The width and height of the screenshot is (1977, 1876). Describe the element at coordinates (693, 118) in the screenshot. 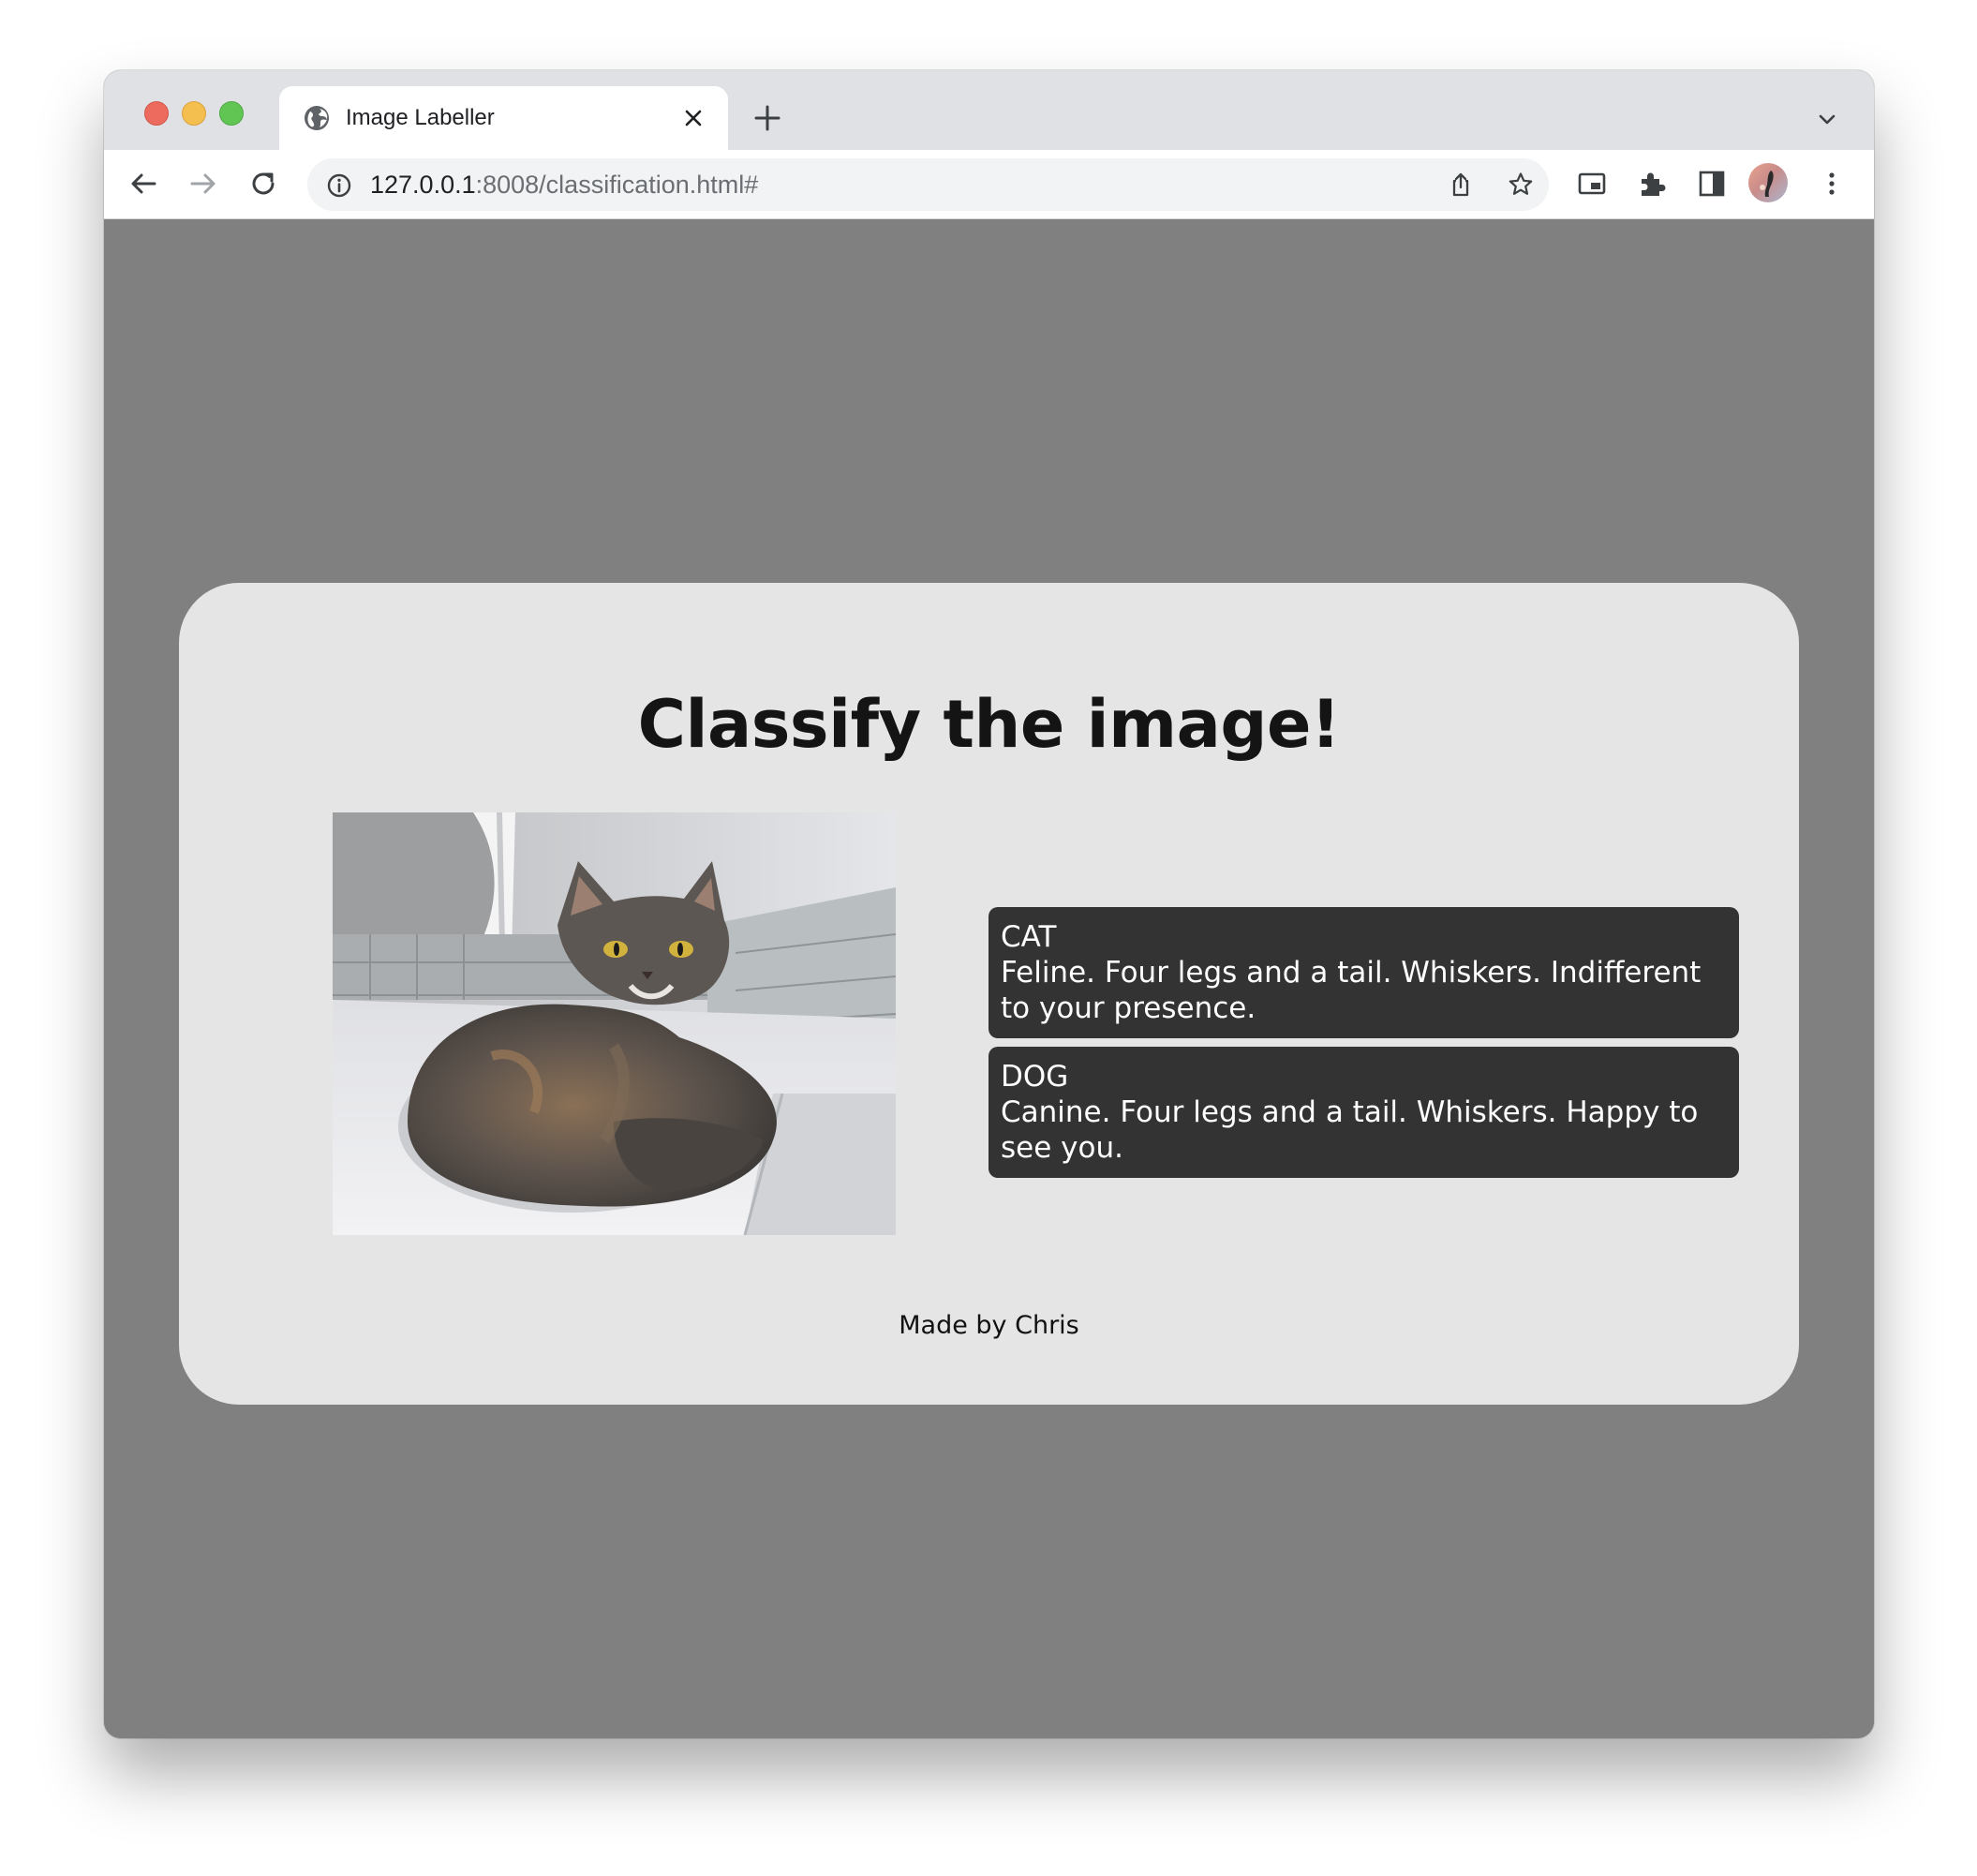

I see `close-tab-icon` at that location.